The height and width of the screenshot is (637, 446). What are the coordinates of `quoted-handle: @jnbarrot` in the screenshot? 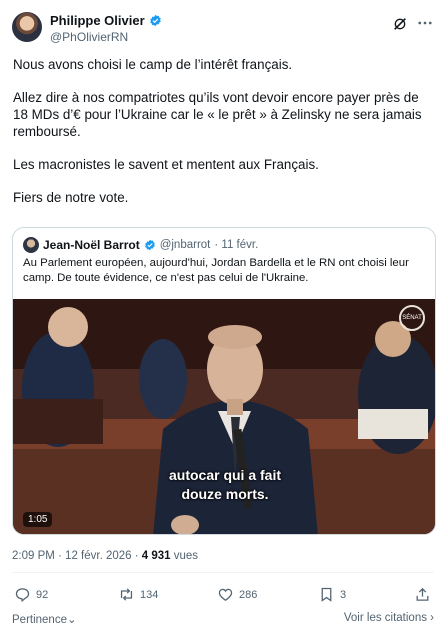 It's located at (185, 245).